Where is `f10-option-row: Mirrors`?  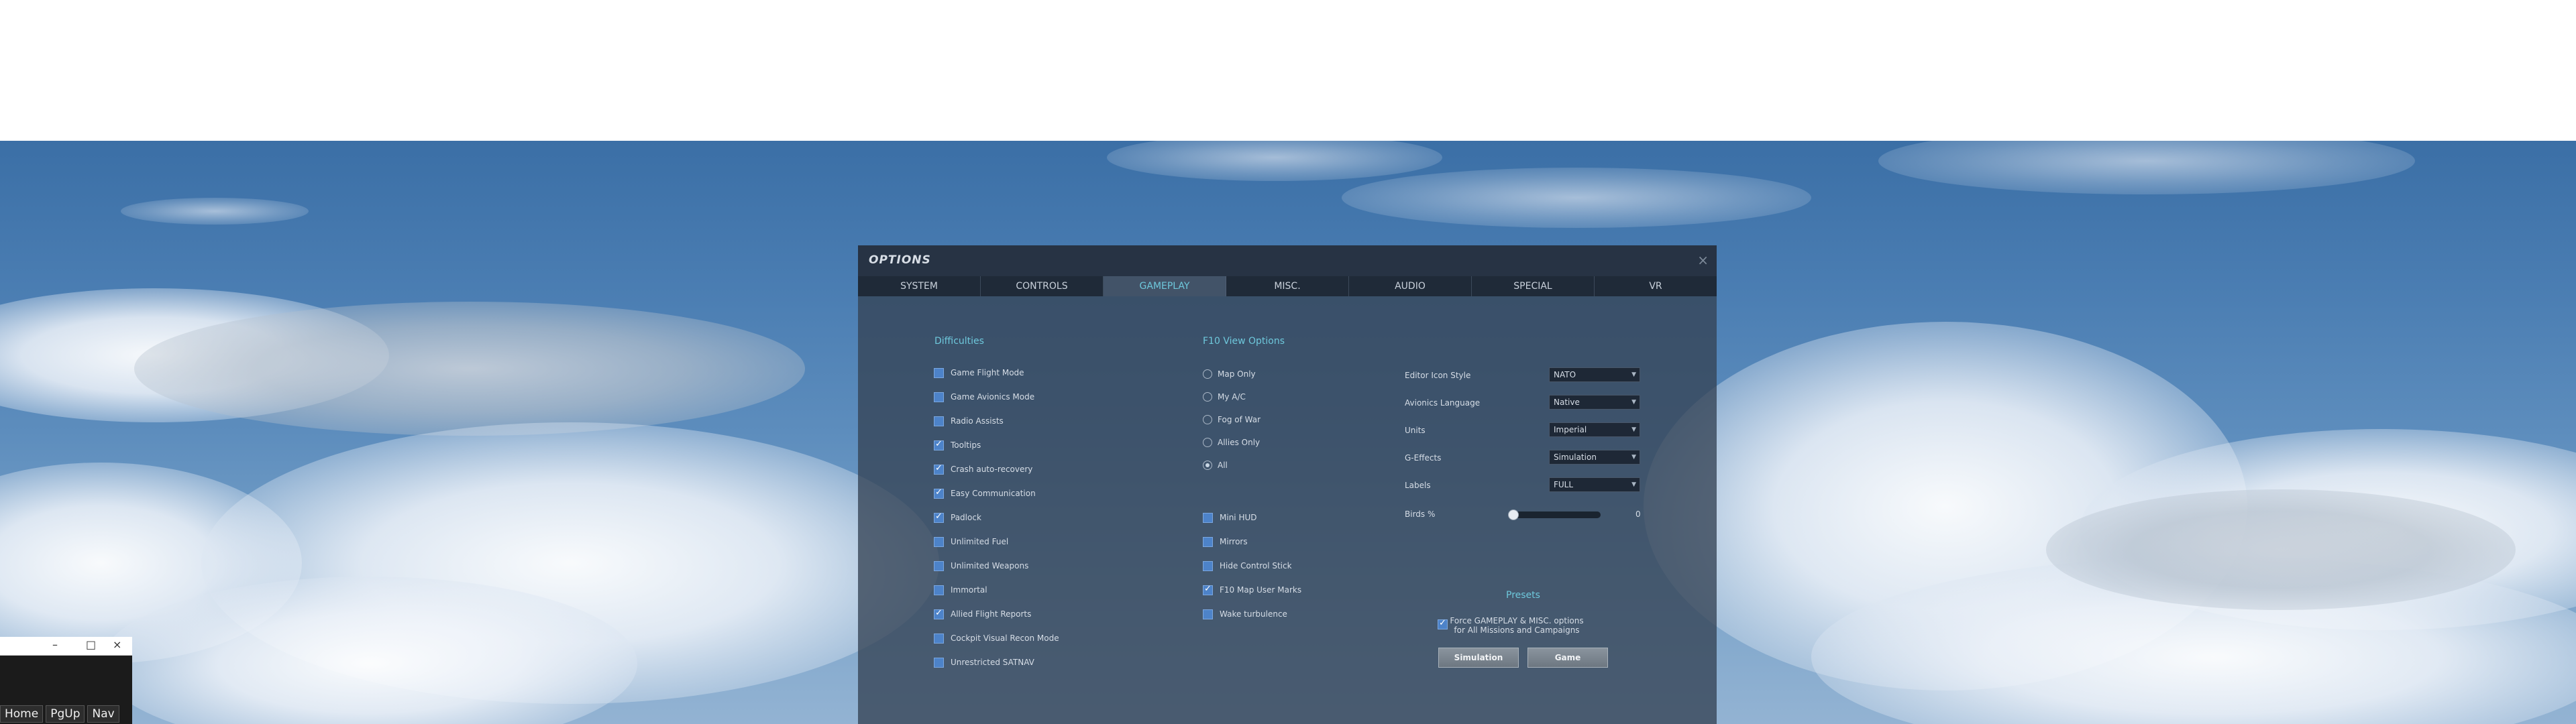 f10-option-row: Mirrors is located at coordinates (1225, 541).